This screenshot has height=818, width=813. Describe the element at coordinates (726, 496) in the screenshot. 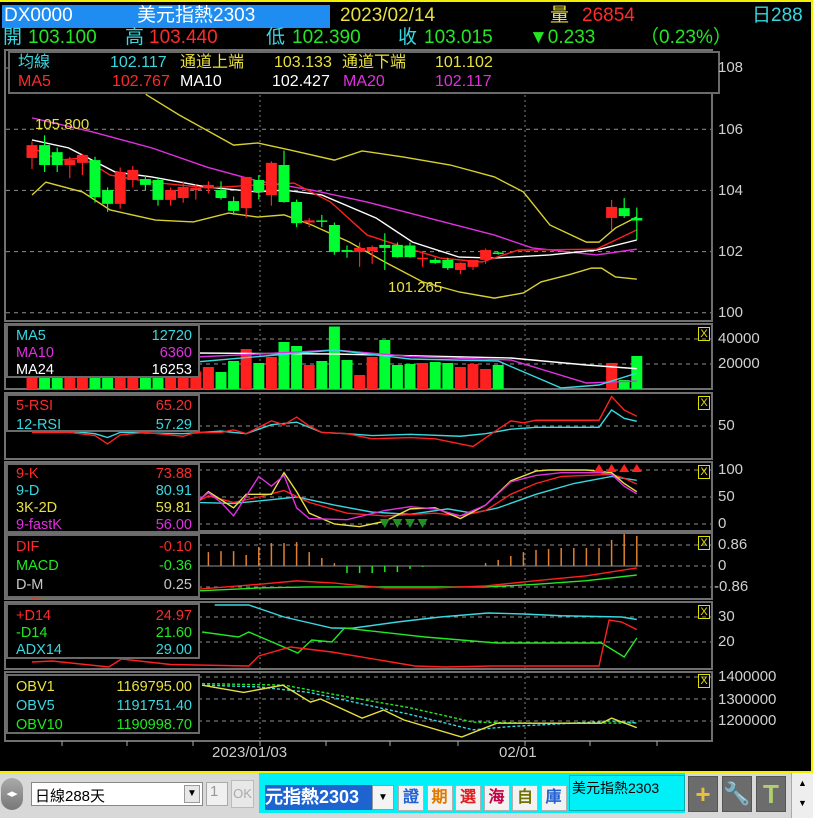

I see `axis-kd-50: 50` at that location.